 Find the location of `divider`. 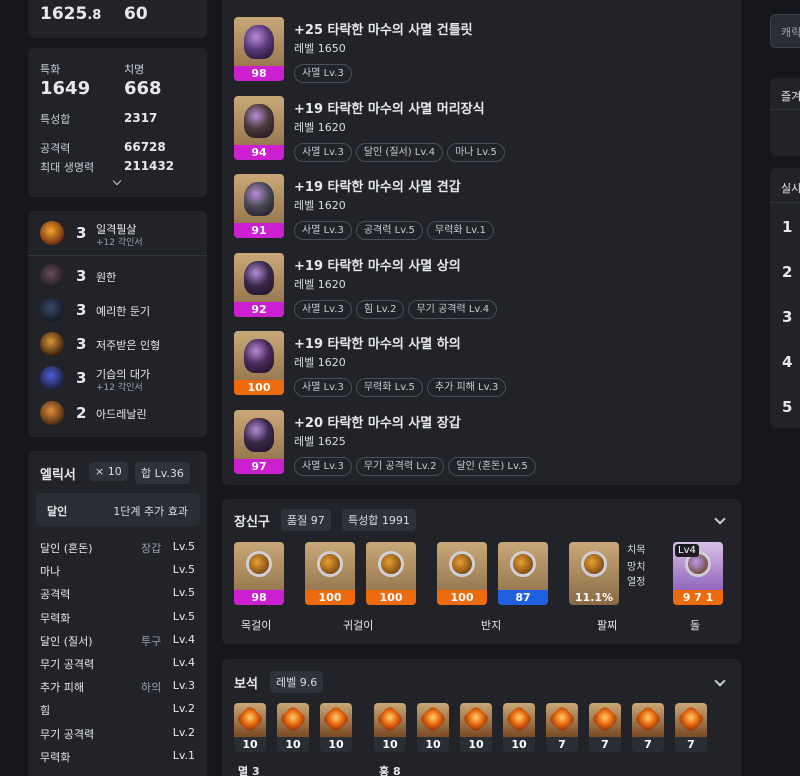

divider is located at coordinates (785, 202).